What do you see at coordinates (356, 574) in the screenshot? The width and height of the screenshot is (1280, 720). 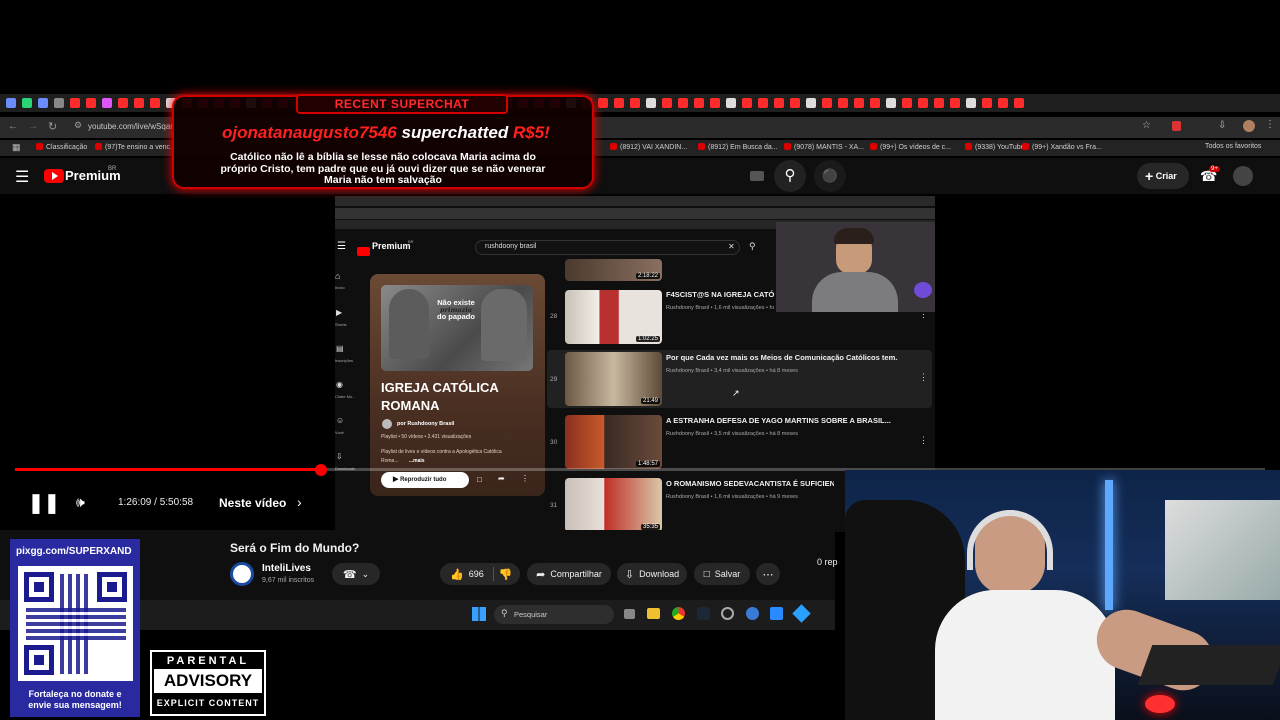 I see `subscribed-button: ☎ ⌄` at bounding box center [356, 574].